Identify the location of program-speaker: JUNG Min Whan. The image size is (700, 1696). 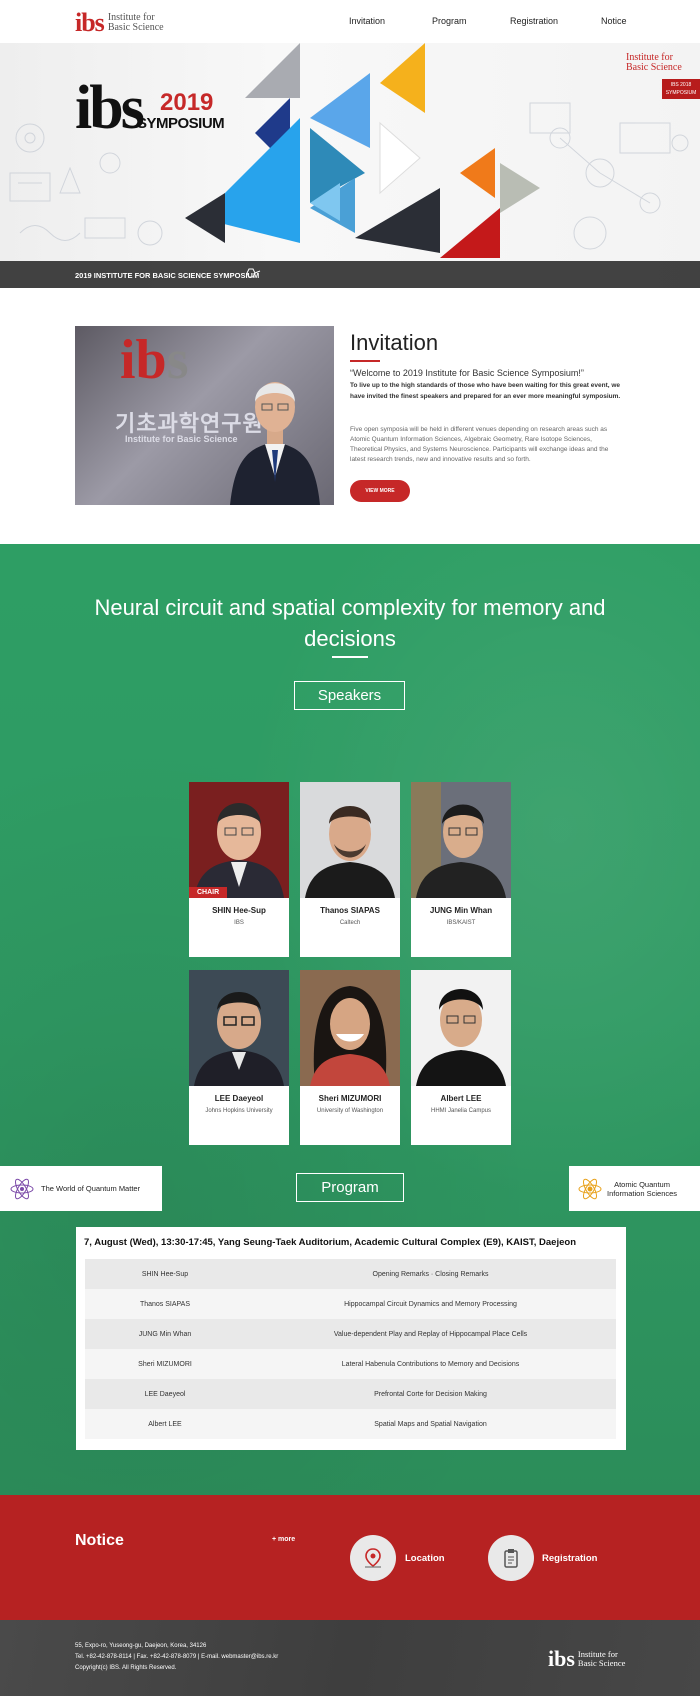
(165, 1334).